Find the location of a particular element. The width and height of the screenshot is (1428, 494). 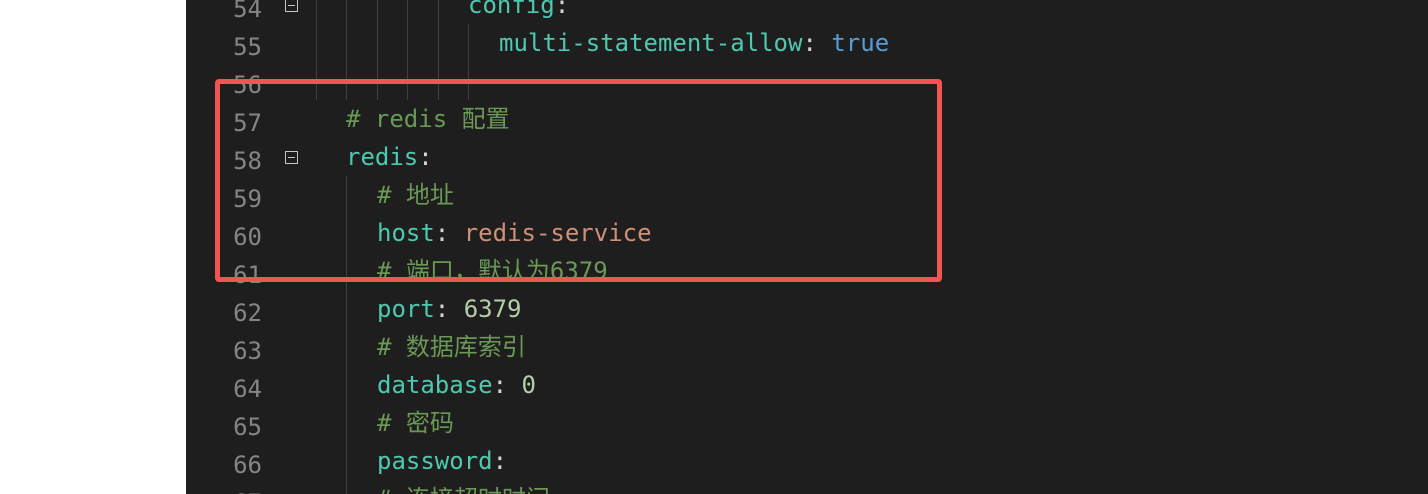

line-number: 55 is located at coordinates (247, 47).